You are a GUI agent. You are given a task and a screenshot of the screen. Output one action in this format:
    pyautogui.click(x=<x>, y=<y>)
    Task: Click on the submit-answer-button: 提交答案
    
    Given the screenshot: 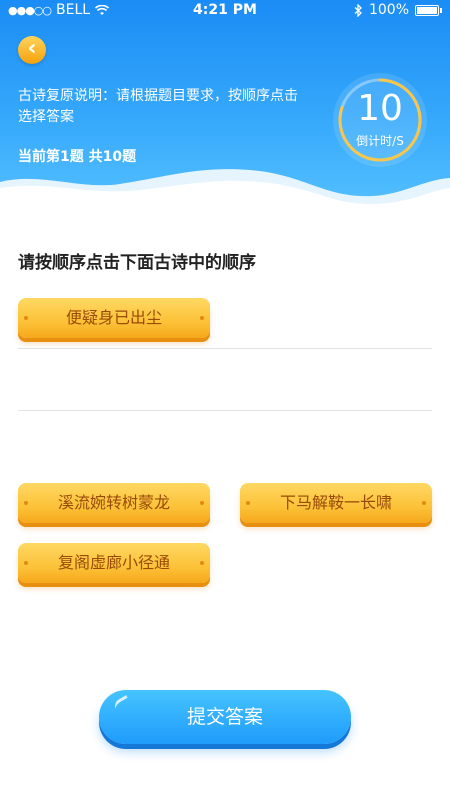 What is the action you would take?
    pyautogui.click(x=225, y=717)
    